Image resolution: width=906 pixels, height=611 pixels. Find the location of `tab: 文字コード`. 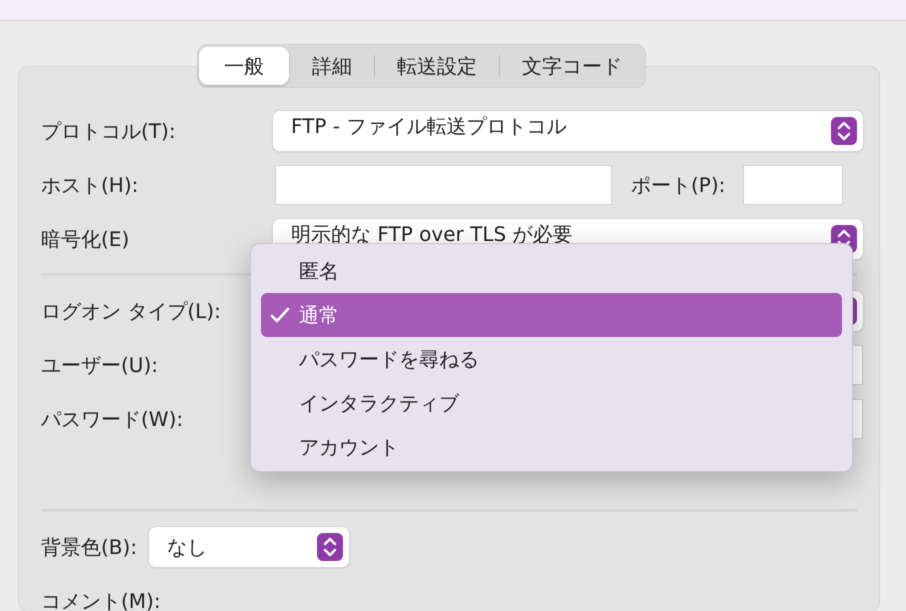

tab: 文字コード is located at coordinates (572, 66).